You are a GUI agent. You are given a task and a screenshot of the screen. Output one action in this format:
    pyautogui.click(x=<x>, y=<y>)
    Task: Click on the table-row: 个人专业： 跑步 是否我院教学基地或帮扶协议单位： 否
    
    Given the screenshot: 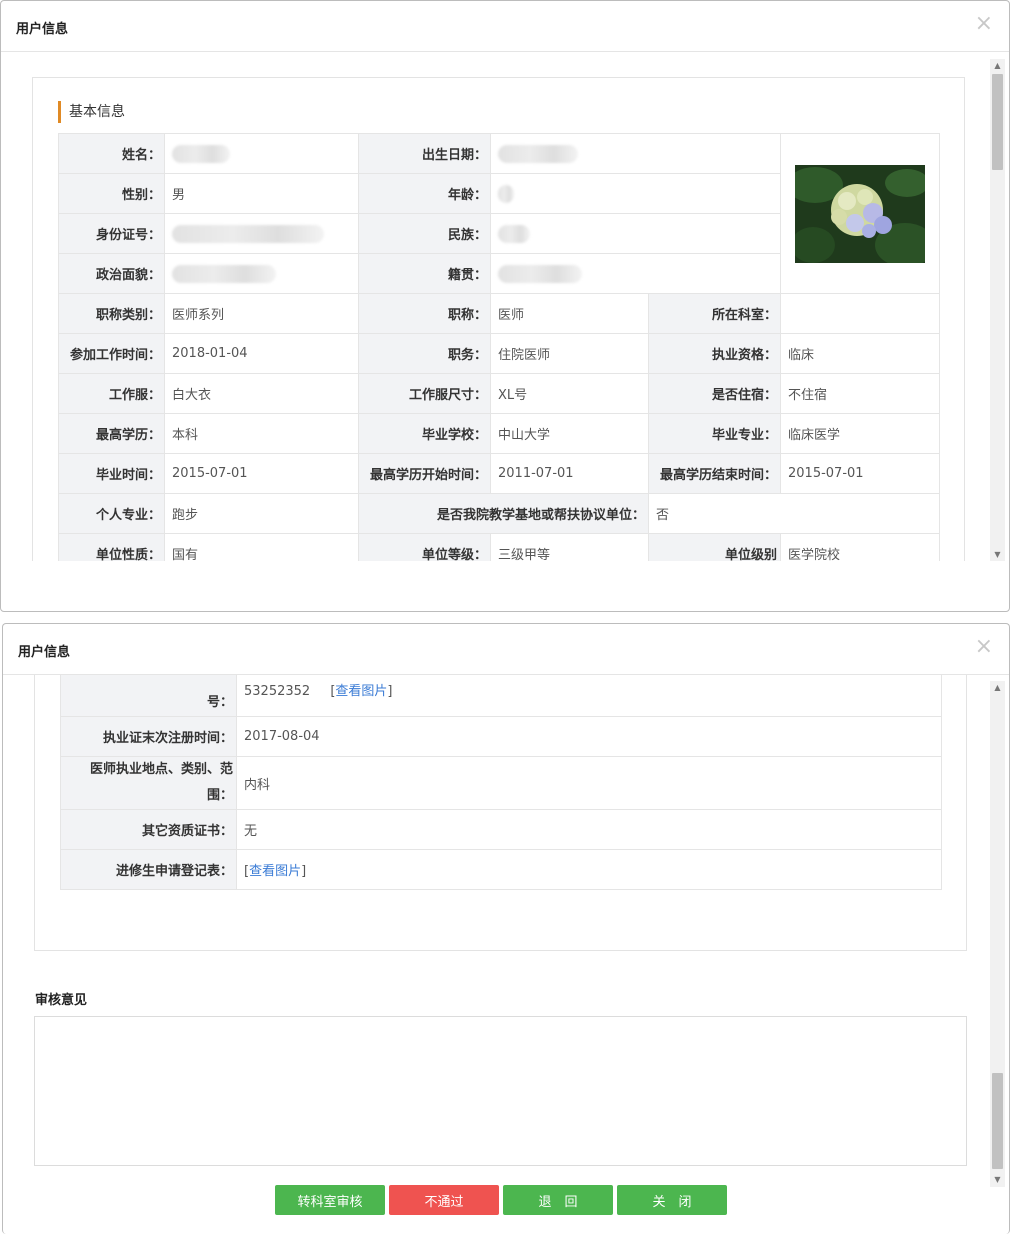 What is the action you would take?
    pyautogui.click(x=499, y=513)
    